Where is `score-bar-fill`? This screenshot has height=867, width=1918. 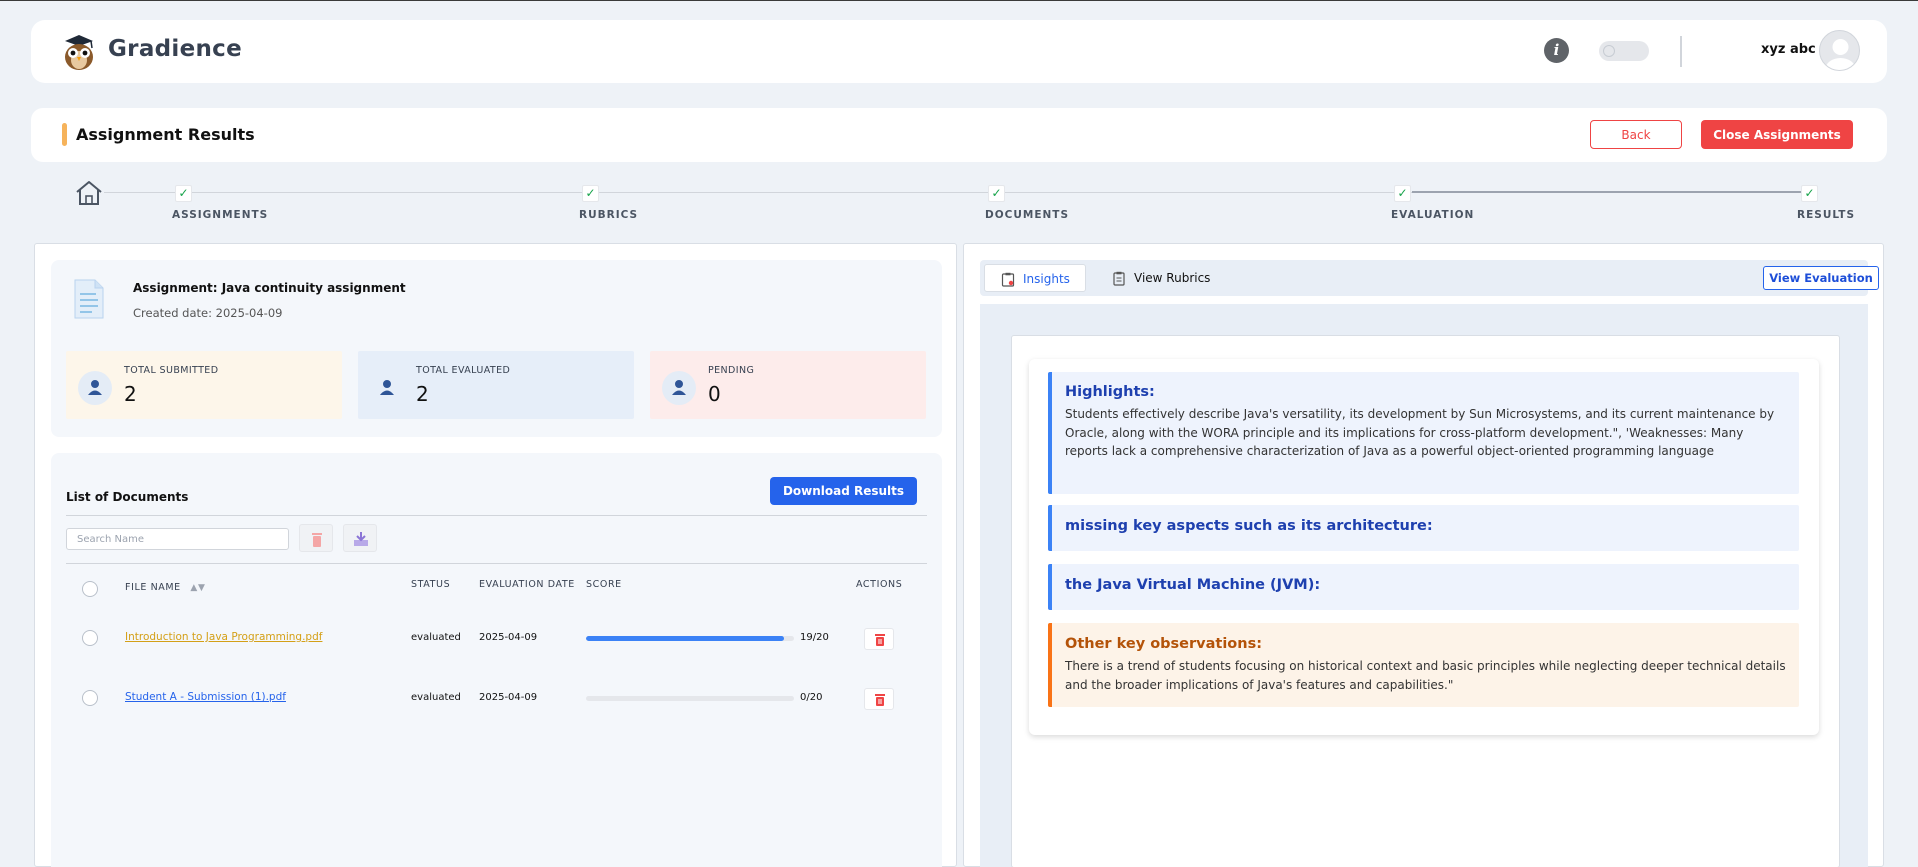 score-bar-fill is located at coordinates (685, 638).